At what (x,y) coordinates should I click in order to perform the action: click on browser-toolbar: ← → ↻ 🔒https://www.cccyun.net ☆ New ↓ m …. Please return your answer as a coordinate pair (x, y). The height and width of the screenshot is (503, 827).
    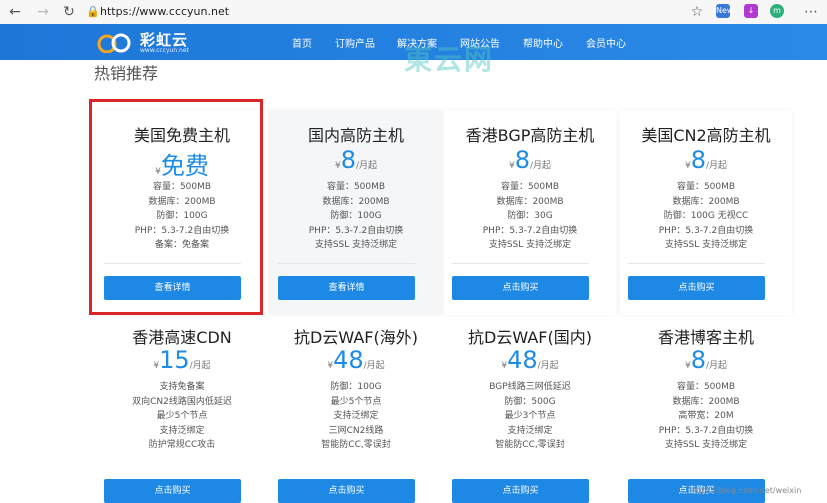
    Looking at the image, I should click on (413, 12).